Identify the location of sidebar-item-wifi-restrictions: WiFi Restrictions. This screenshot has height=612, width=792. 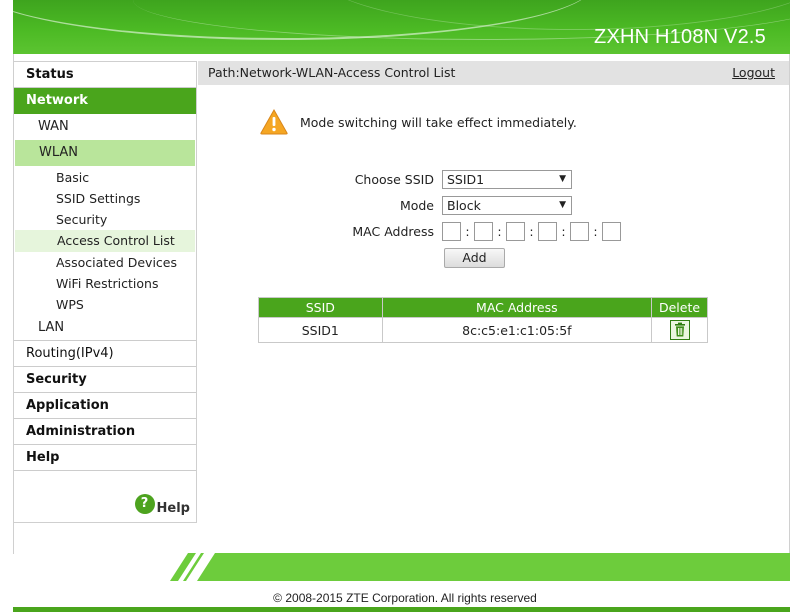
(105, 283).